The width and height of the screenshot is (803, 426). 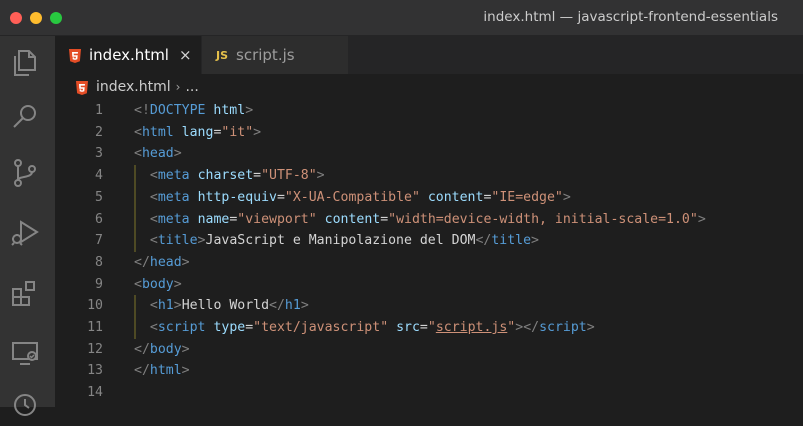 I want to click on code-line: 10 <h1>Hello World</h1>, so click(x=429, y=306).